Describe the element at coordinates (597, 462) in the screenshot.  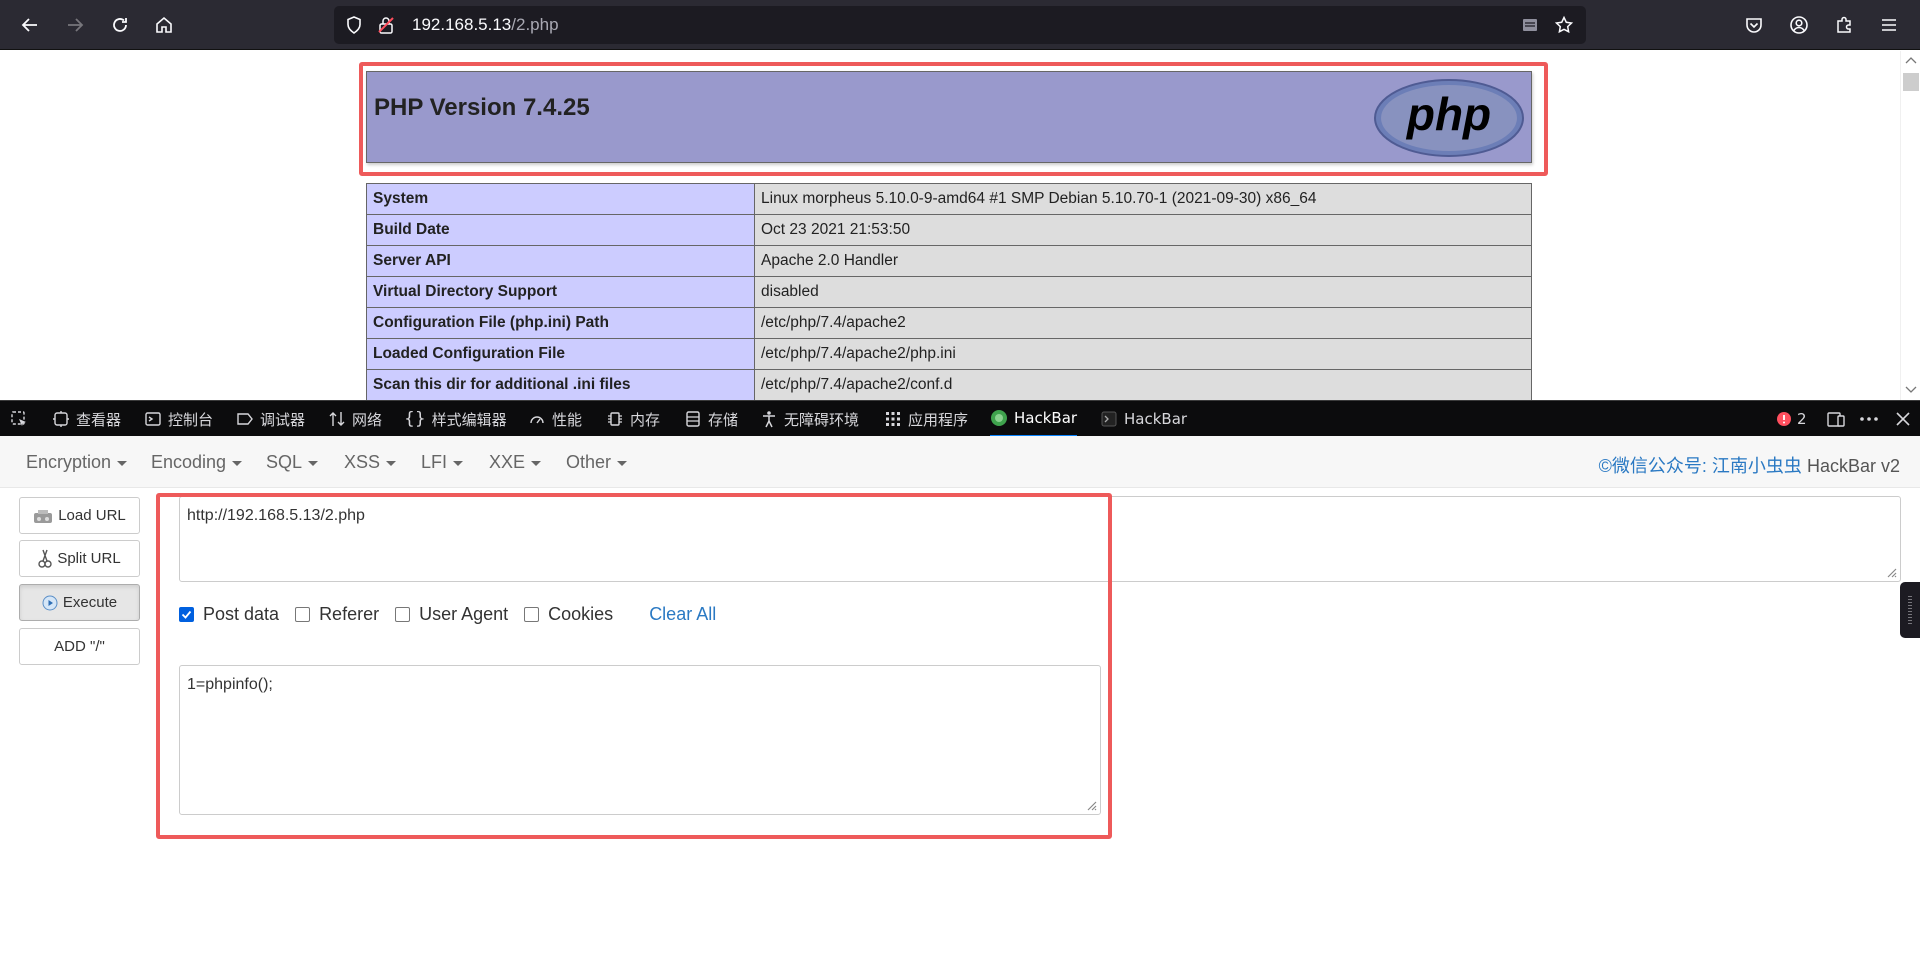
I see `menu-other: Other` at that location.